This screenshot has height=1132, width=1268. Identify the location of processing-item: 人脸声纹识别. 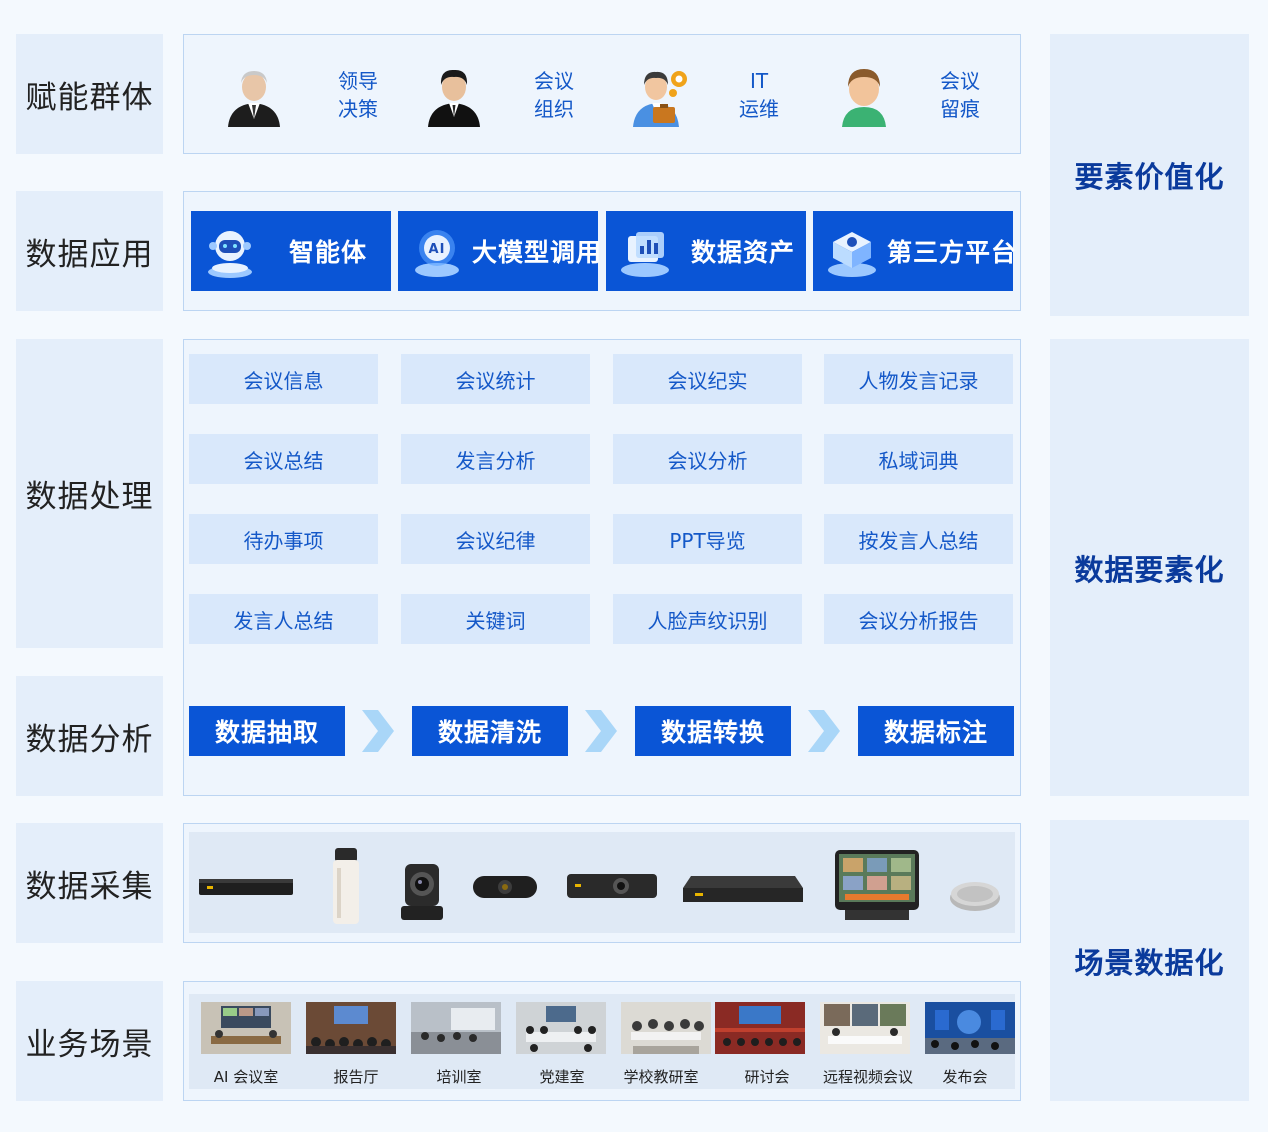
(707, 619).